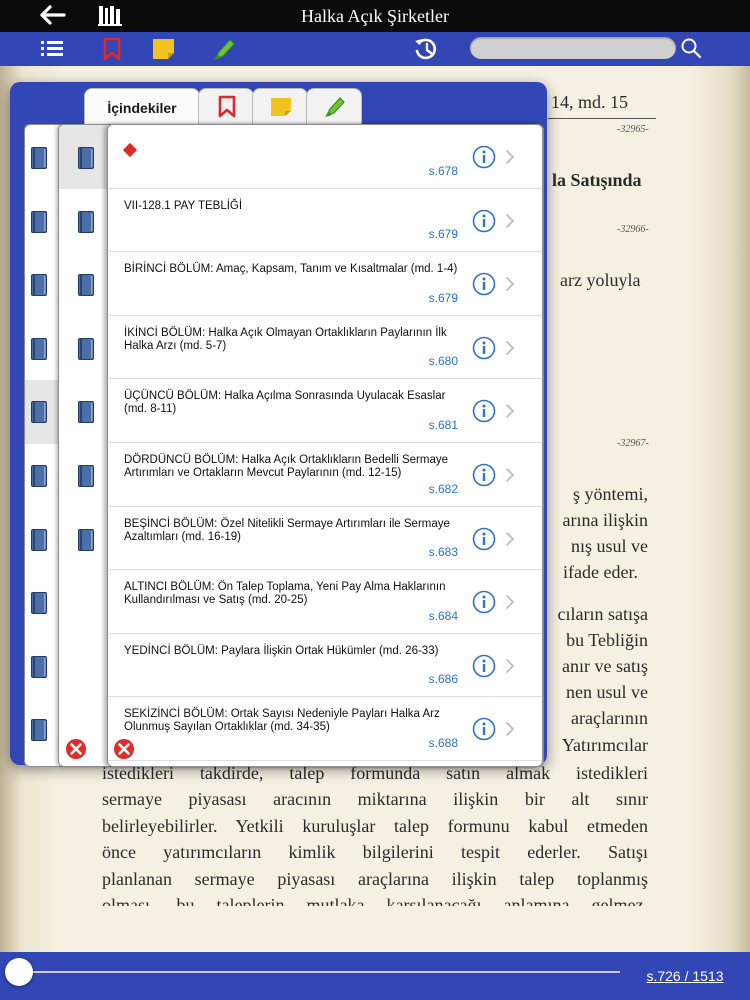 The width and height of the screenshot is (750, 1000). I want to click on text-fragment: anır ve satış, so click(605, 666).